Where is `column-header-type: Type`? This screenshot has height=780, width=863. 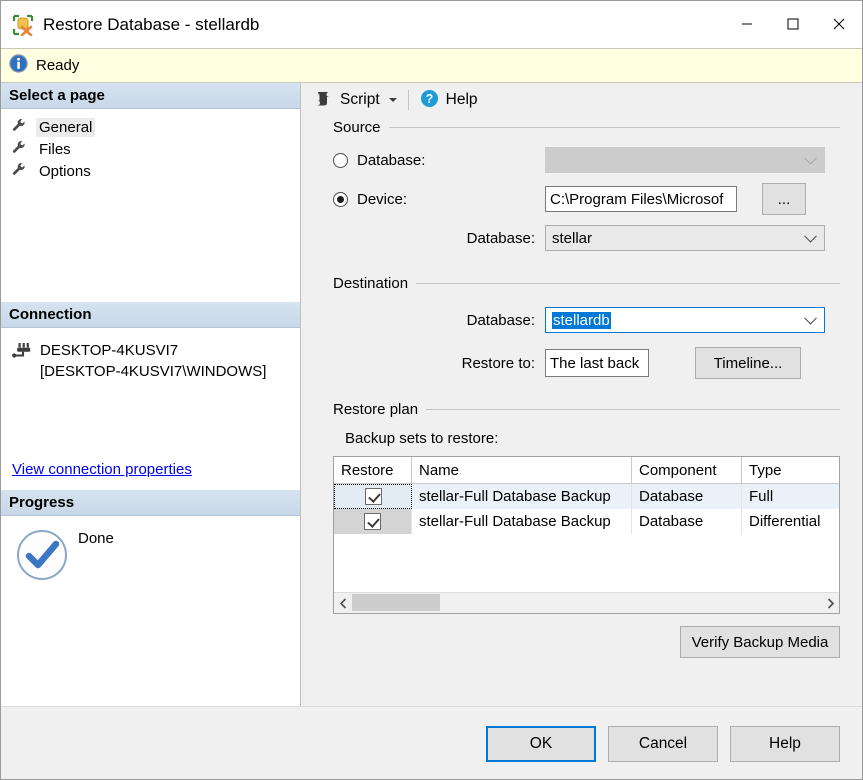
column-header-type: Type is located at coordinates (790, 470).